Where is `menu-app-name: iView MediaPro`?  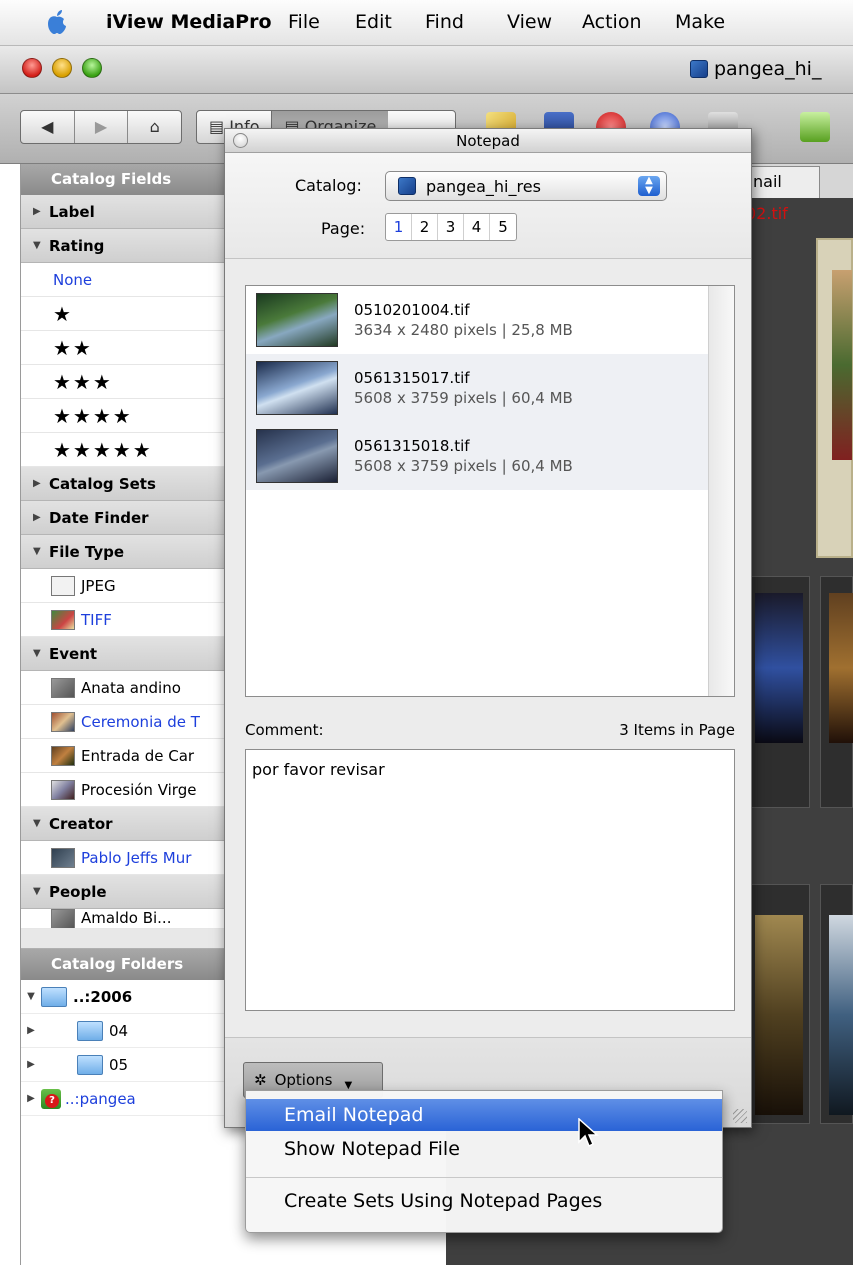
menu-app-name: iView MediaPro is located at coordinates (189, 22).